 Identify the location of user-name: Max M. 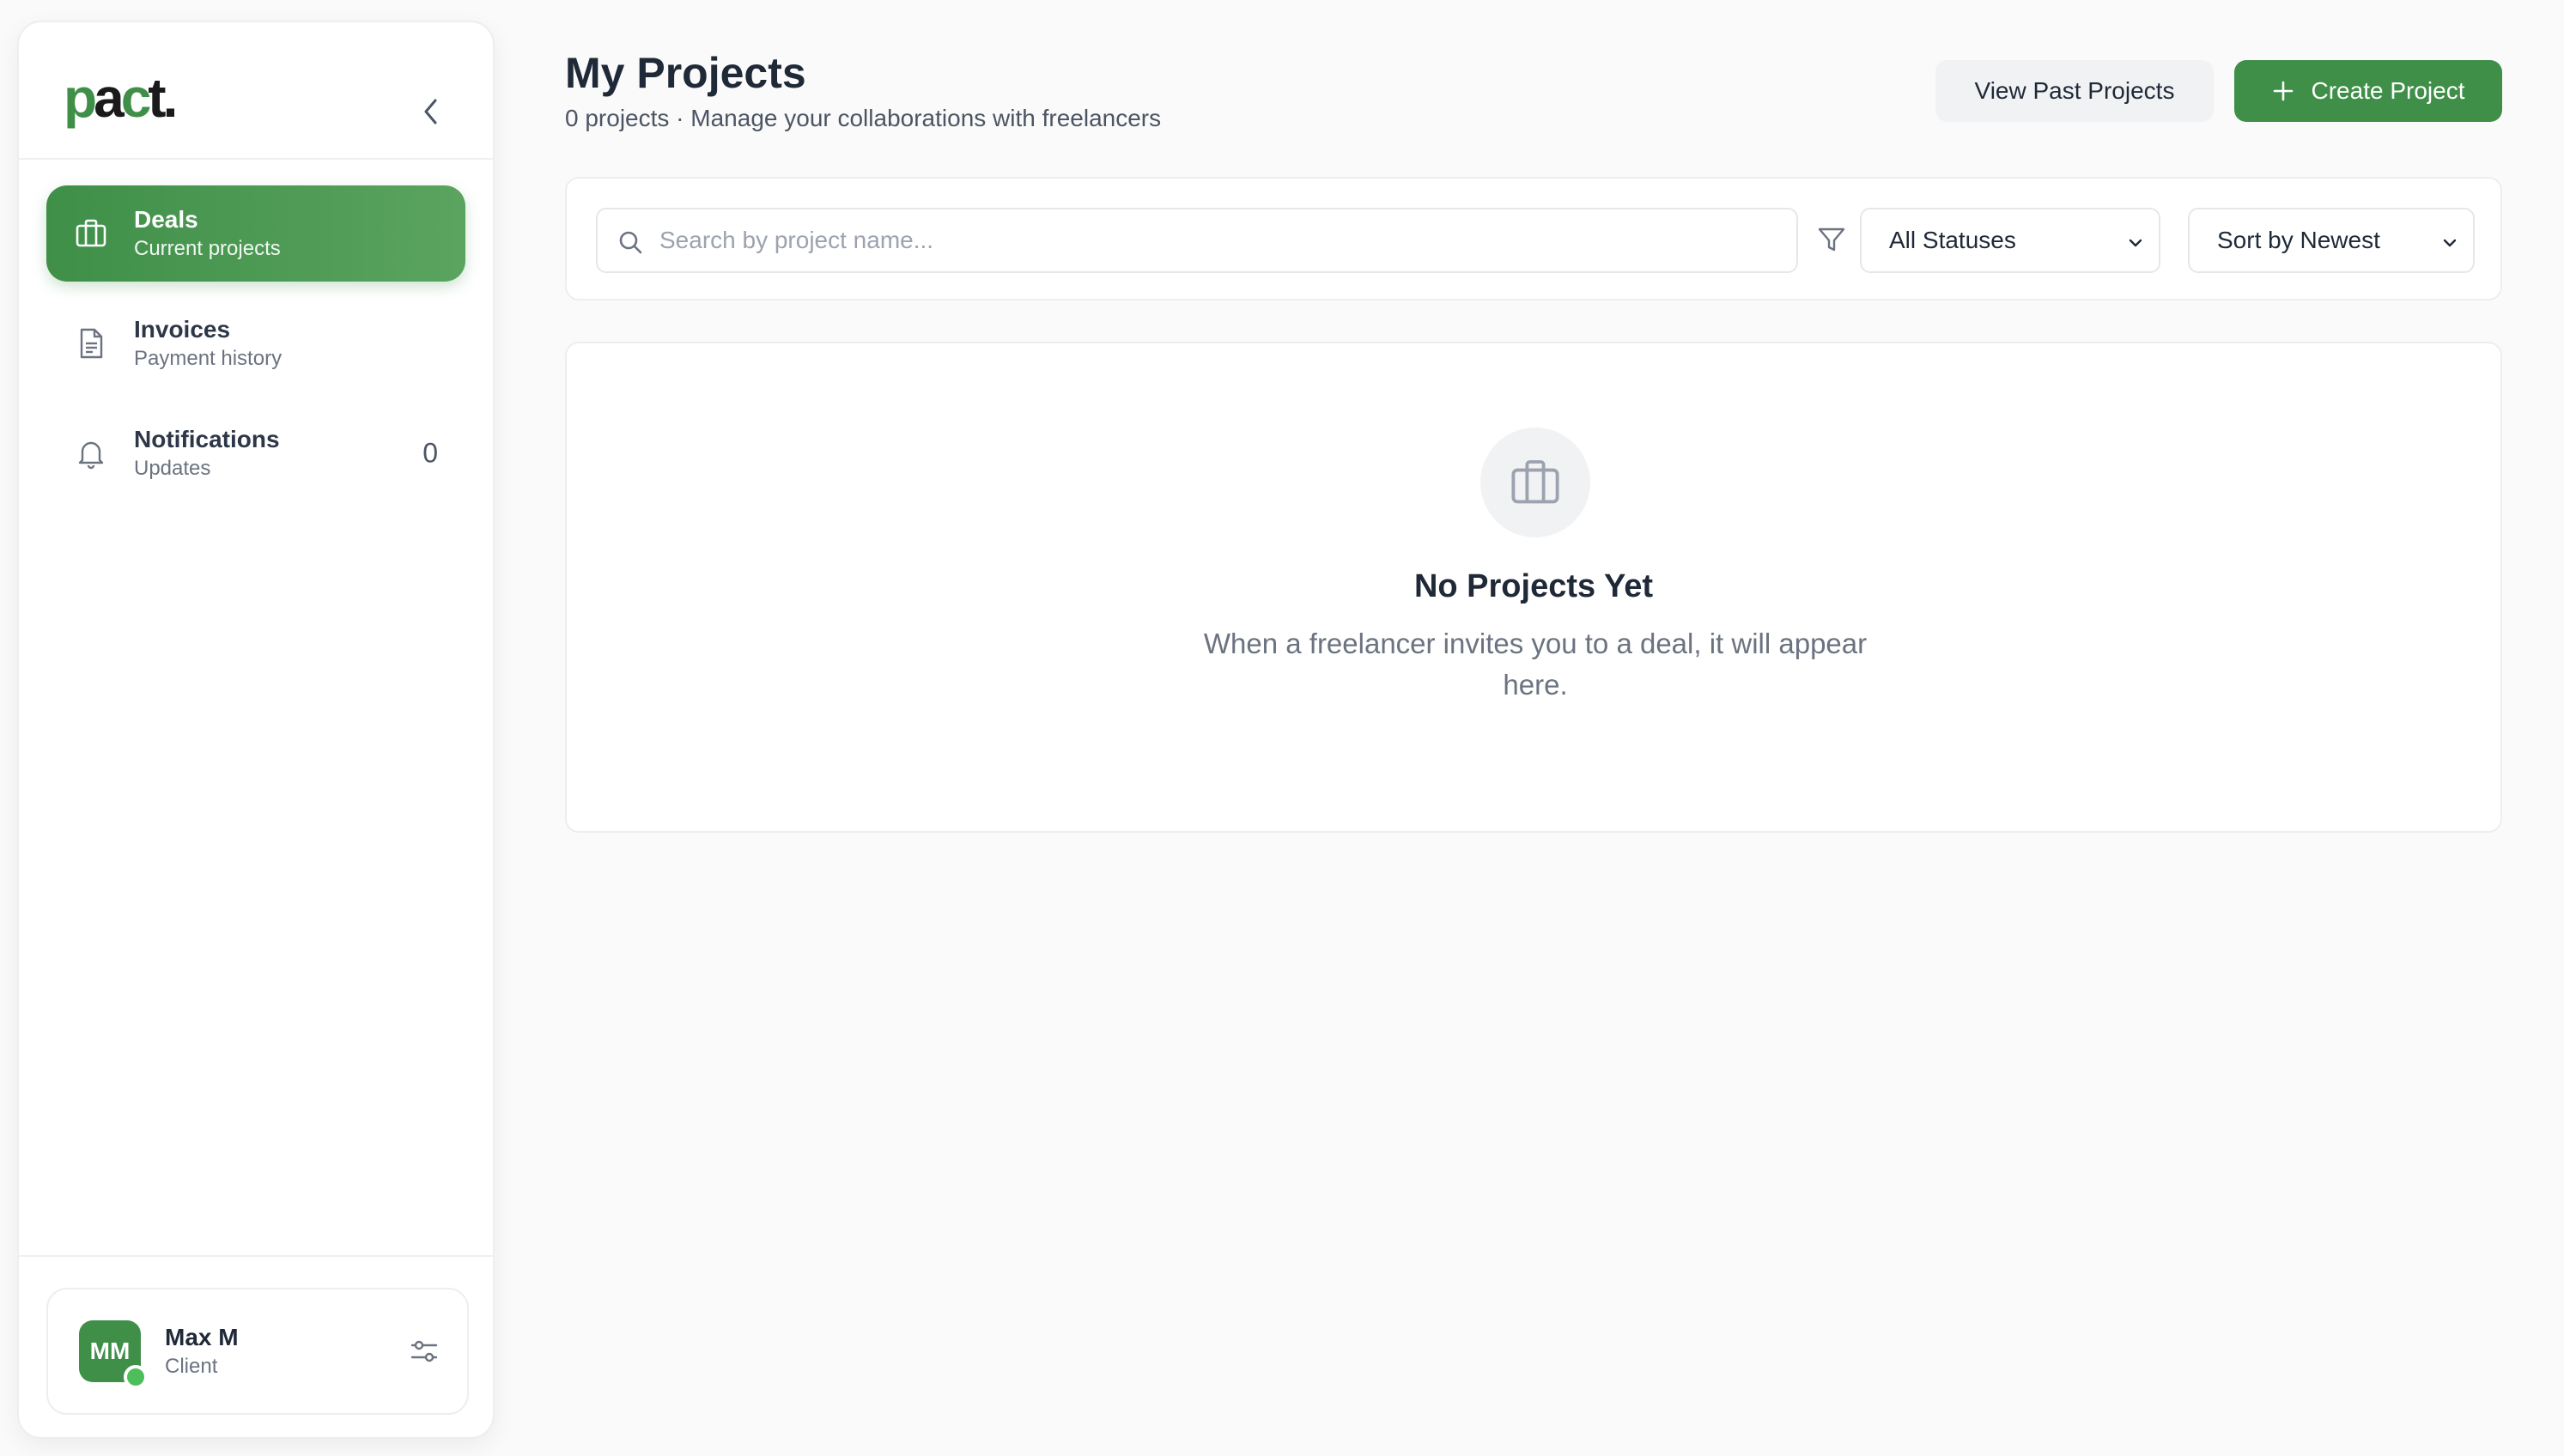
(202, 1337).